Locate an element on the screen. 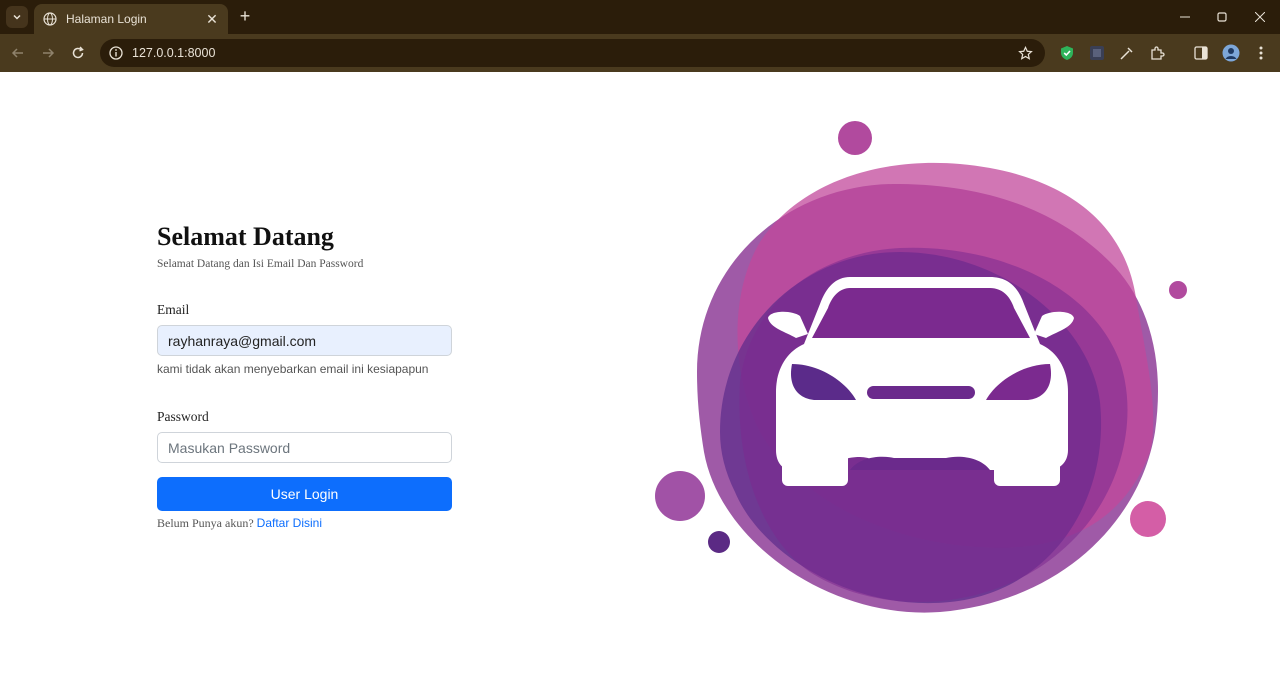 The image size is (1280, 680). globe-icon is located at coordinates (50, 19).